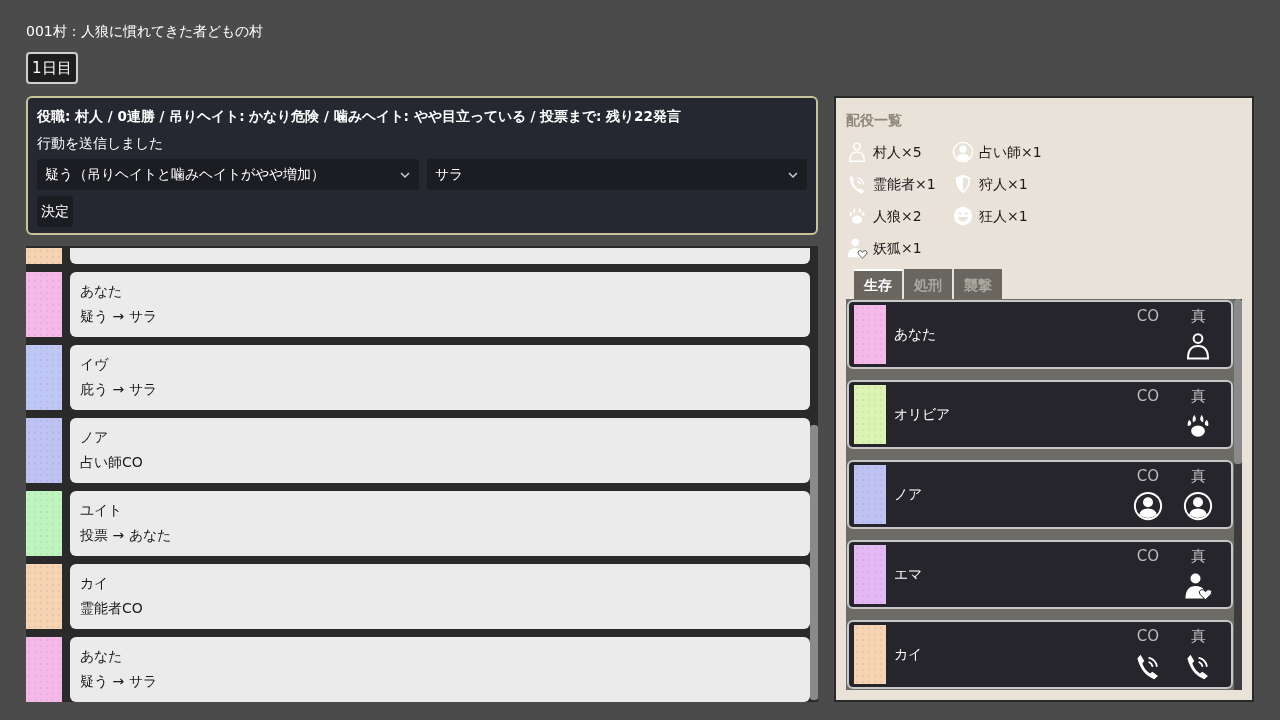 The height and width of the screenshot is (720, 1280). I want to click on speaker-name: カイ, so click(94, 583).